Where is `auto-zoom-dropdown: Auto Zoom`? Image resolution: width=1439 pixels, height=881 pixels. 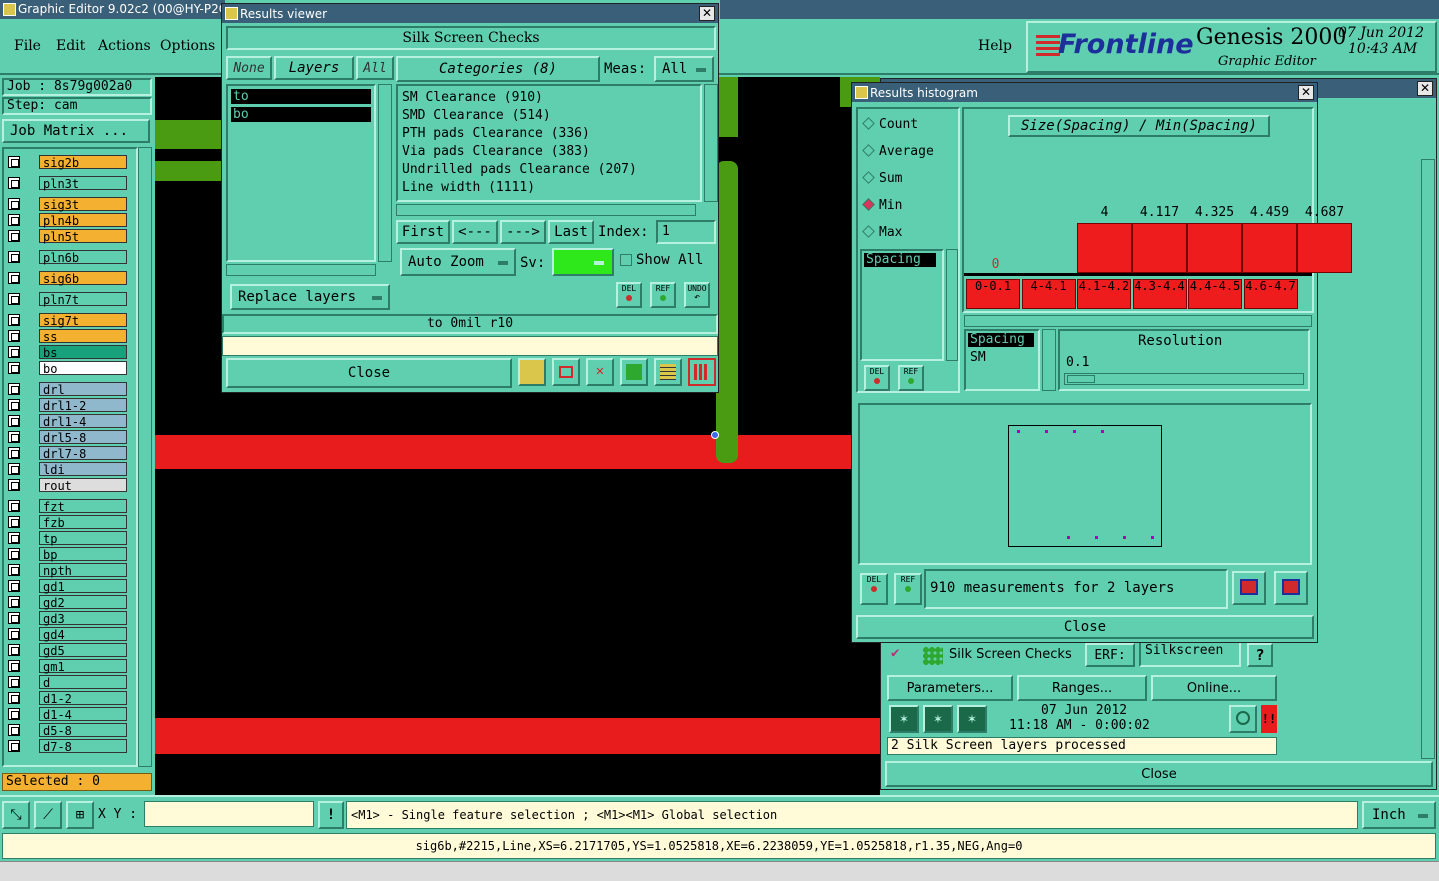 auto-zoom-dropdown: Auto Zoom is located at coordinates (458, 262).